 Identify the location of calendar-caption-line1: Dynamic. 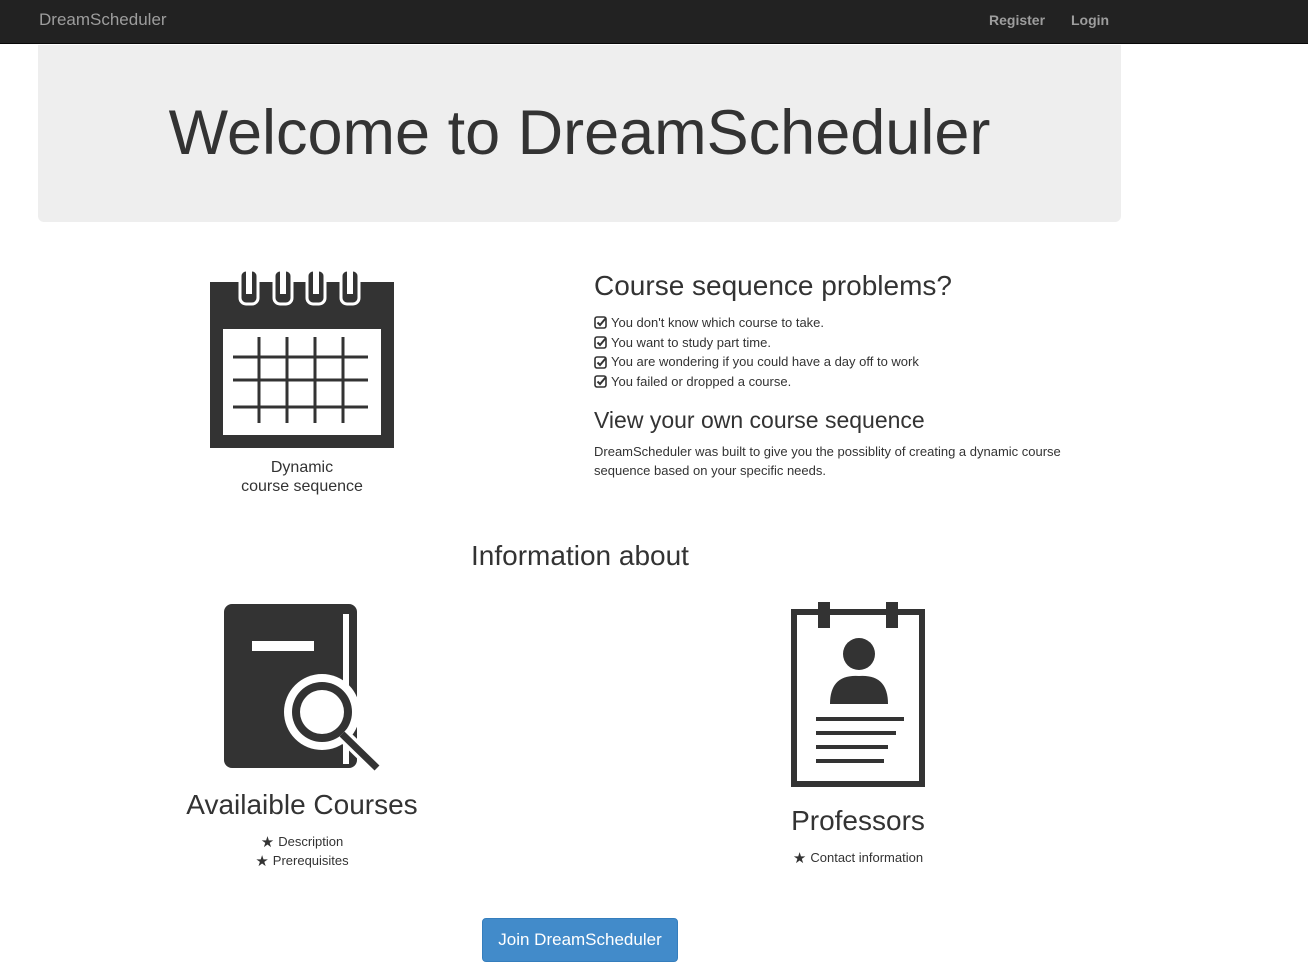
(302, 467).